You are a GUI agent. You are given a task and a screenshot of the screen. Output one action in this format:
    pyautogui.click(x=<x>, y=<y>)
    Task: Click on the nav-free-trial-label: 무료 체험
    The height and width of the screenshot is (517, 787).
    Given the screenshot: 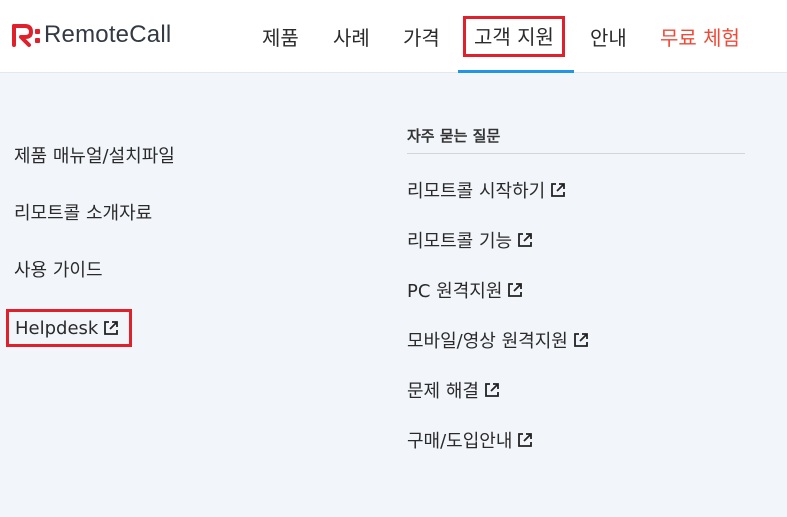 What is the action you would take?
    pyautogui.click(x=700, y=38)
    